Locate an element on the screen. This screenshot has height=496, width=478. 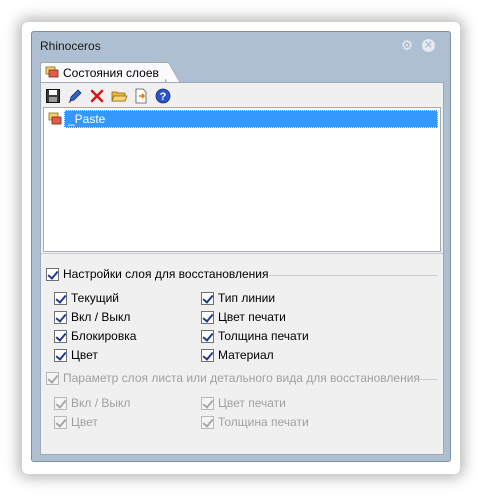
delete-button is located at coordinates (97, 95).